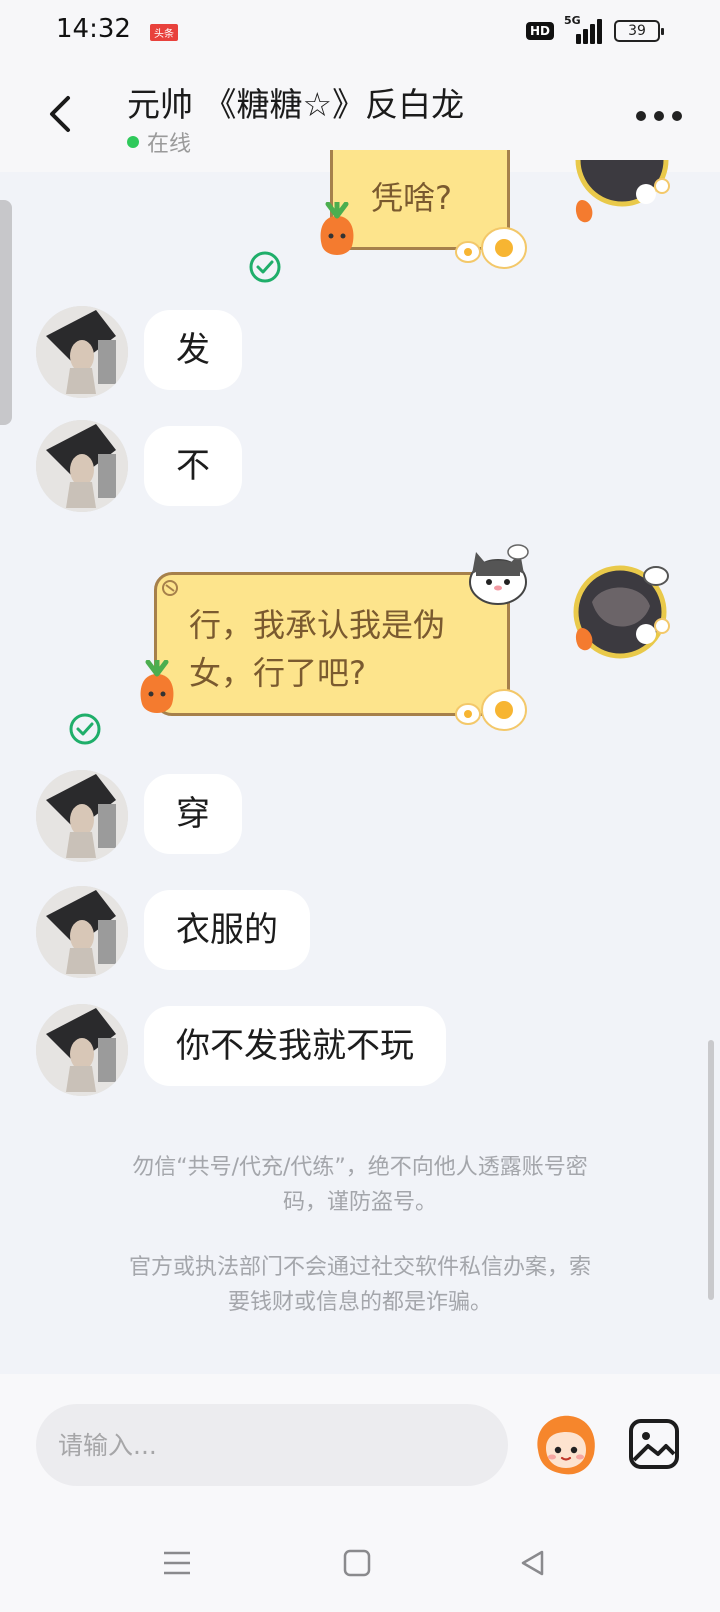 This screenshot has width=720, height=1612. I want to click on received-message-text: 不, so click(193, 466).